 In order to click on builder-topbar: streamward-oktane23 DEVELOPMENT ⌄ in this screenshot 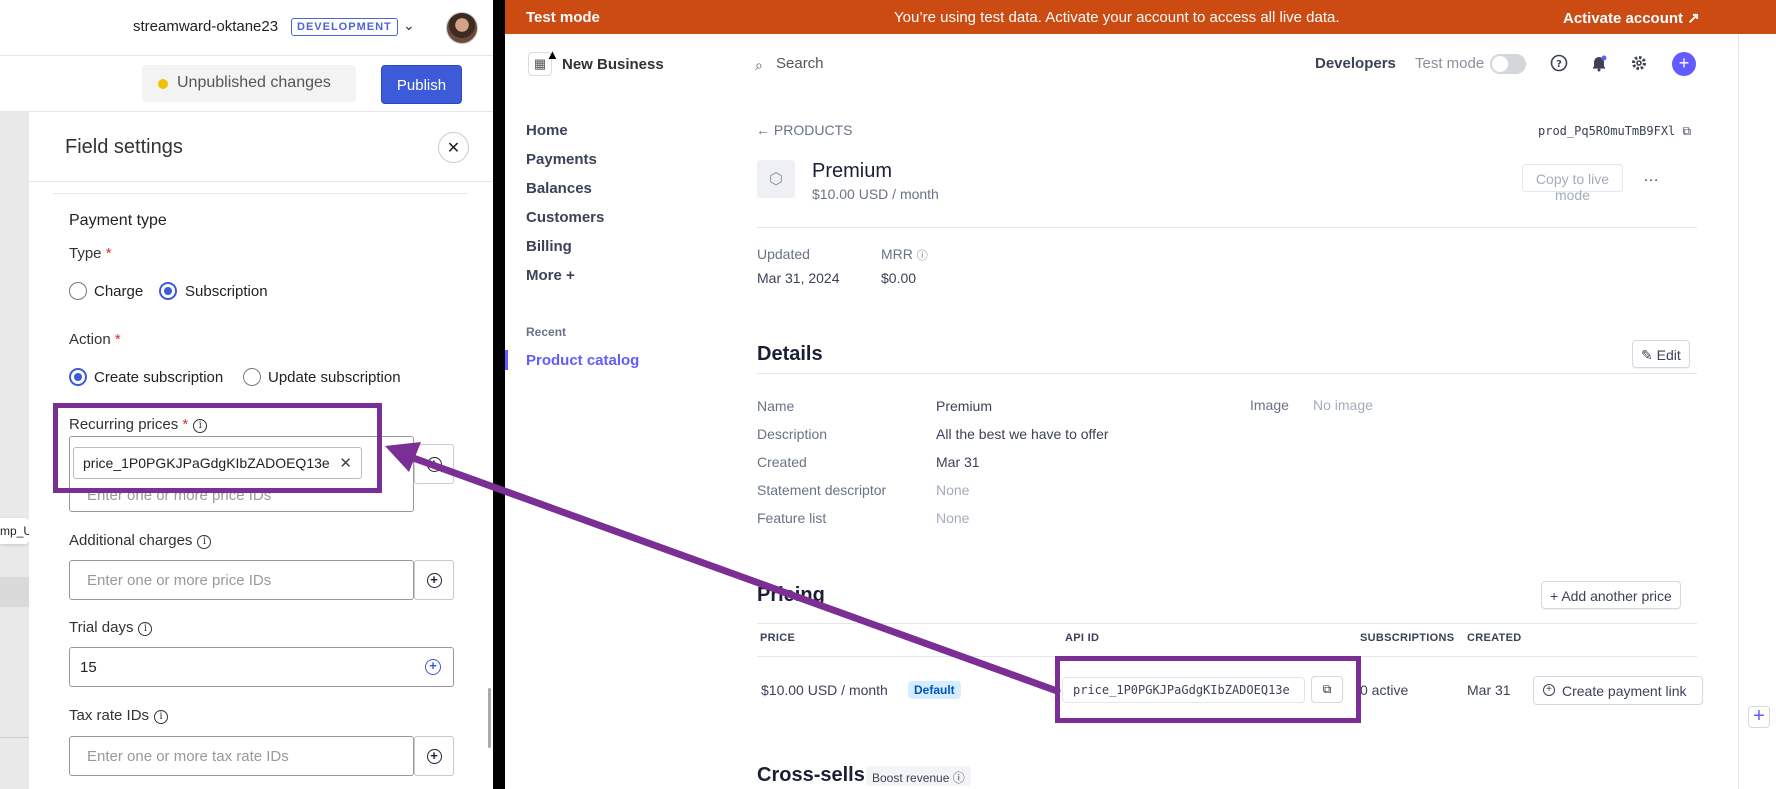, I will do `click(246, 28)`.